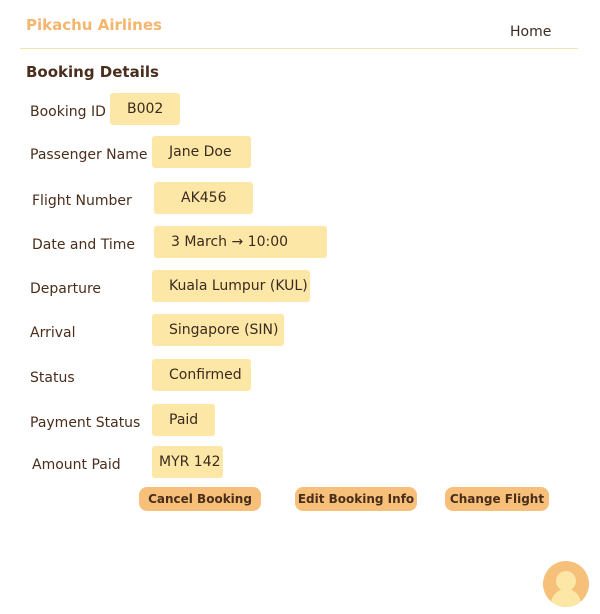 Image resolution: width=600 pixels, height=614 pixels. What do you see at coordinates (66, 289) in the screenshot?
I see `departure-label: Departure` at bounding box center [66, 289].